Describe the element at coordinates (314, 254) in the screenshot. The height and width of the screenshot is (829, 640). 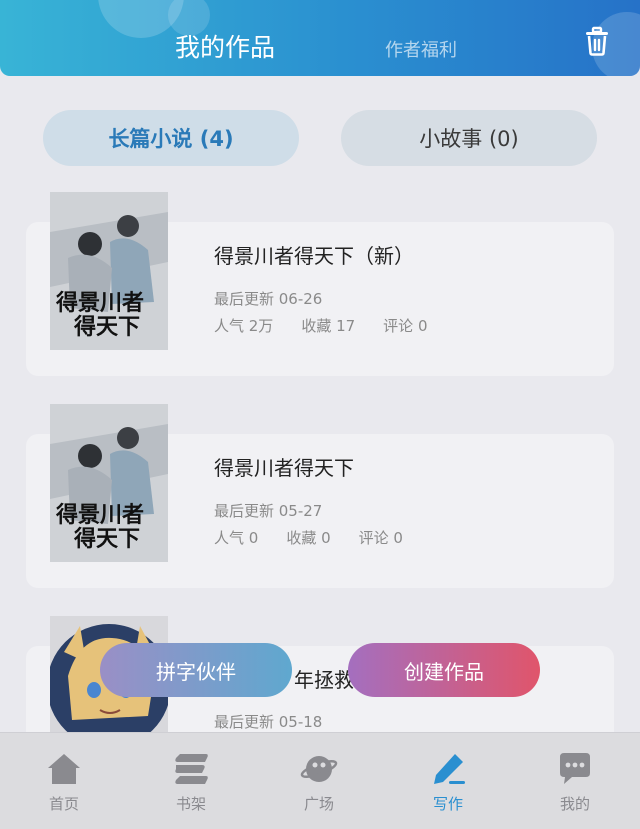
I see `work-title: 得景川者得天下（新）` at that location.